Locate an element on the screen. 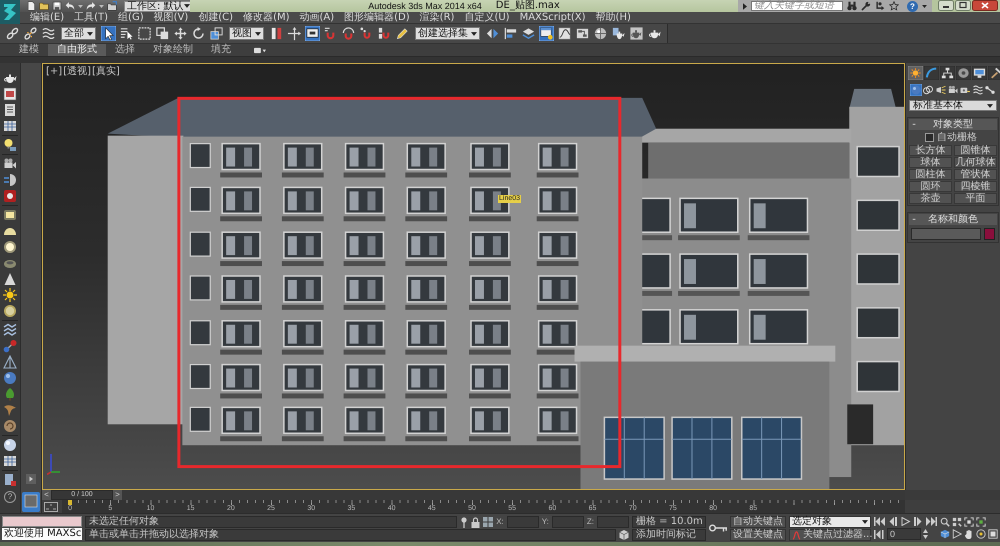  play-icon is located at coordinates (905, 521).